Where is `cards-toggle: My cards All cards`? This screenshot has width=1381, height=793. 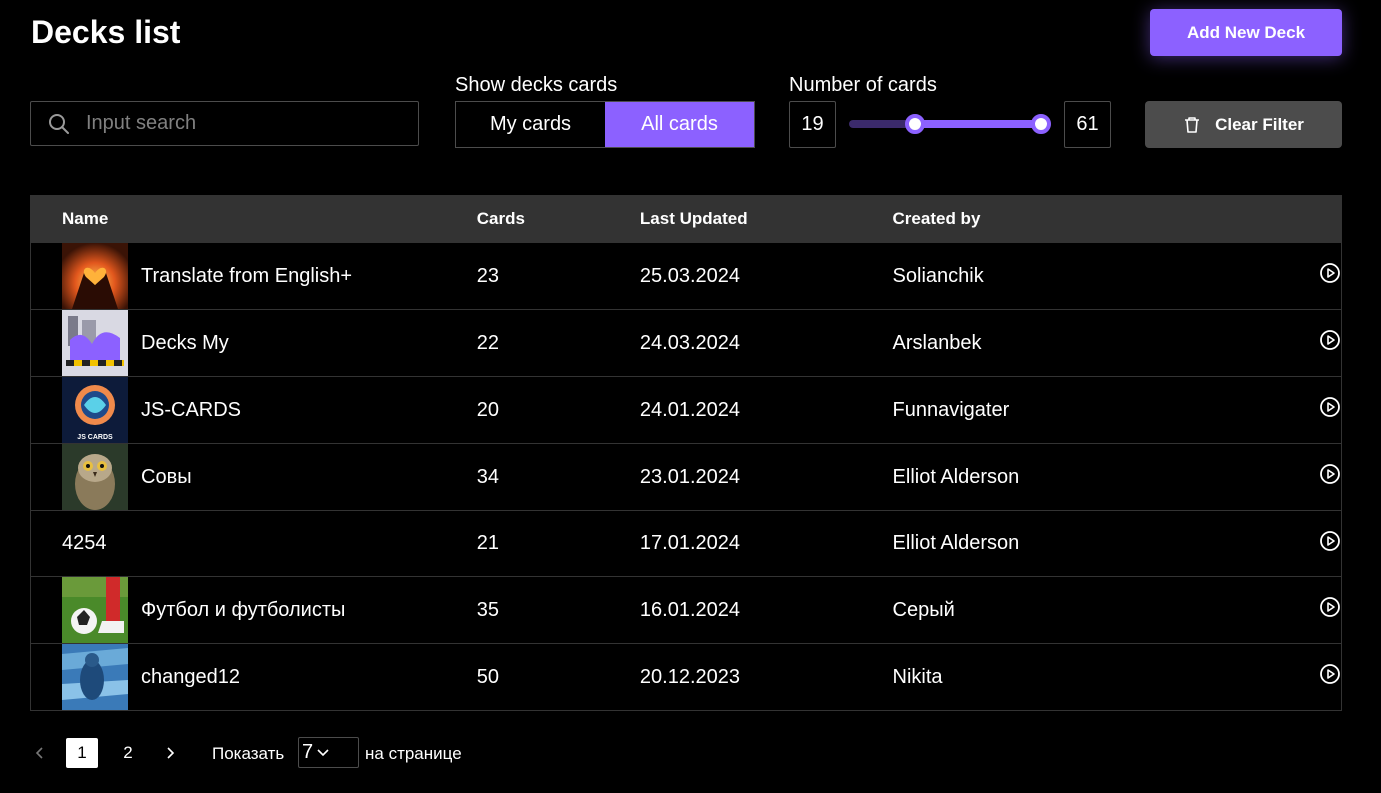 cards-toggle: My cards All cards is located at coordinates (605, 124).